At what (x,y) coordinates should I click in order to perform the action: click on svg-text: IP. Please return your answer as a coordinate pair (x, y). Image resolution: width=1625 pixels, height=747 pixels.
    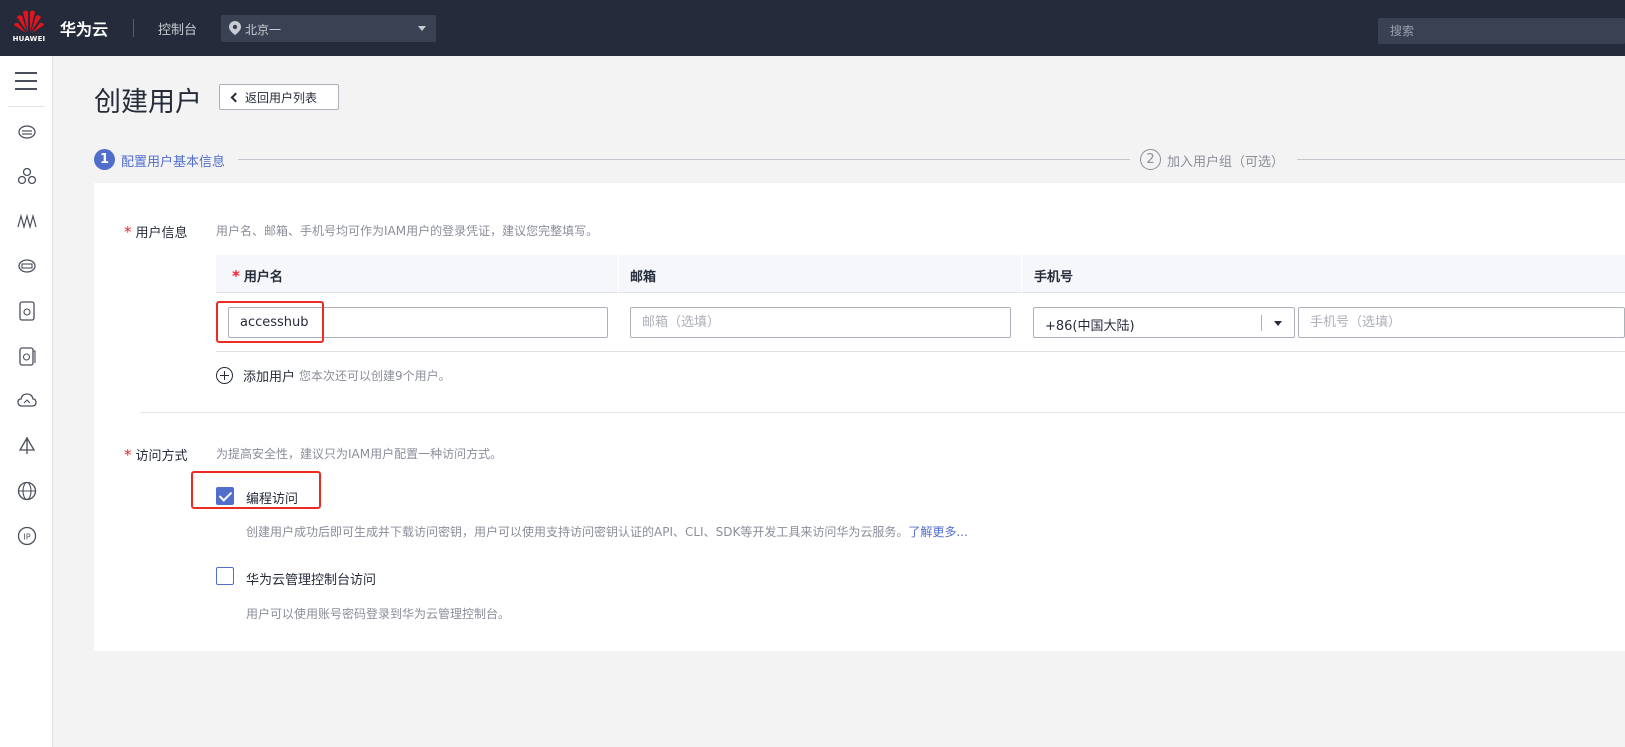
    Looking at the image, I should click on (26, 537).